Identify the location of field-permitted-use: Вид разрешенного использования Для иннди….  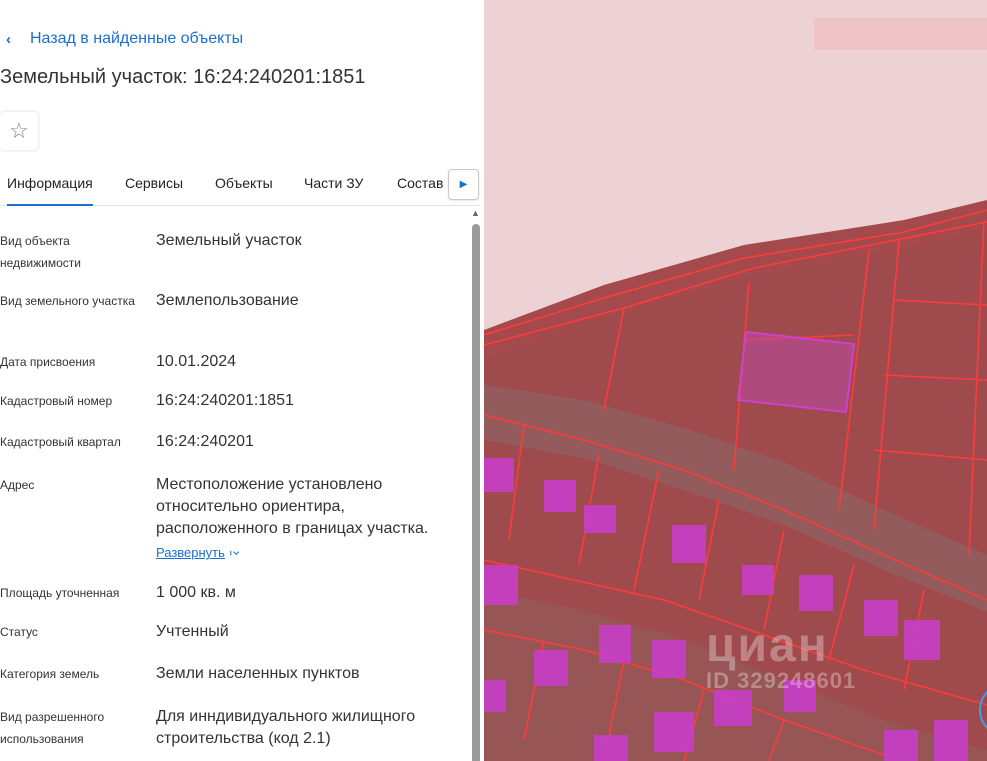
(230, 730).